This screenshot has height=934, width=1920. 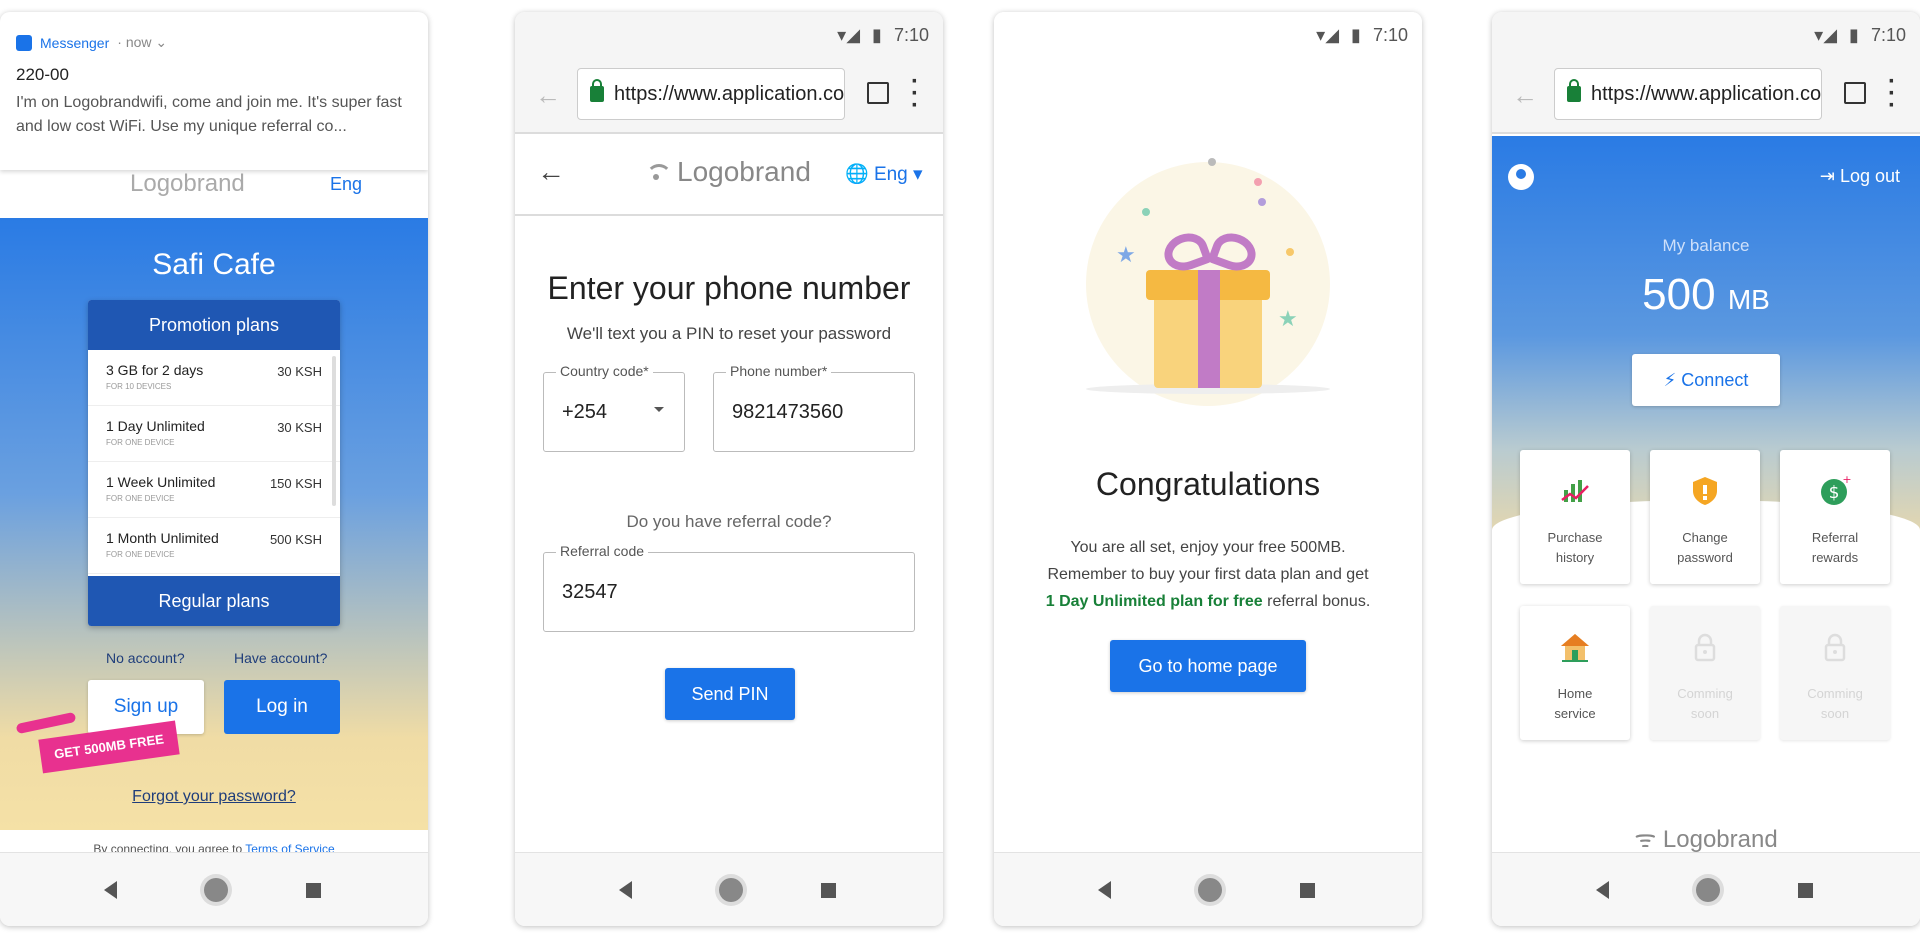 I want to click on tile-coming-soon: Comming soon, so click(x=1835, y=673).